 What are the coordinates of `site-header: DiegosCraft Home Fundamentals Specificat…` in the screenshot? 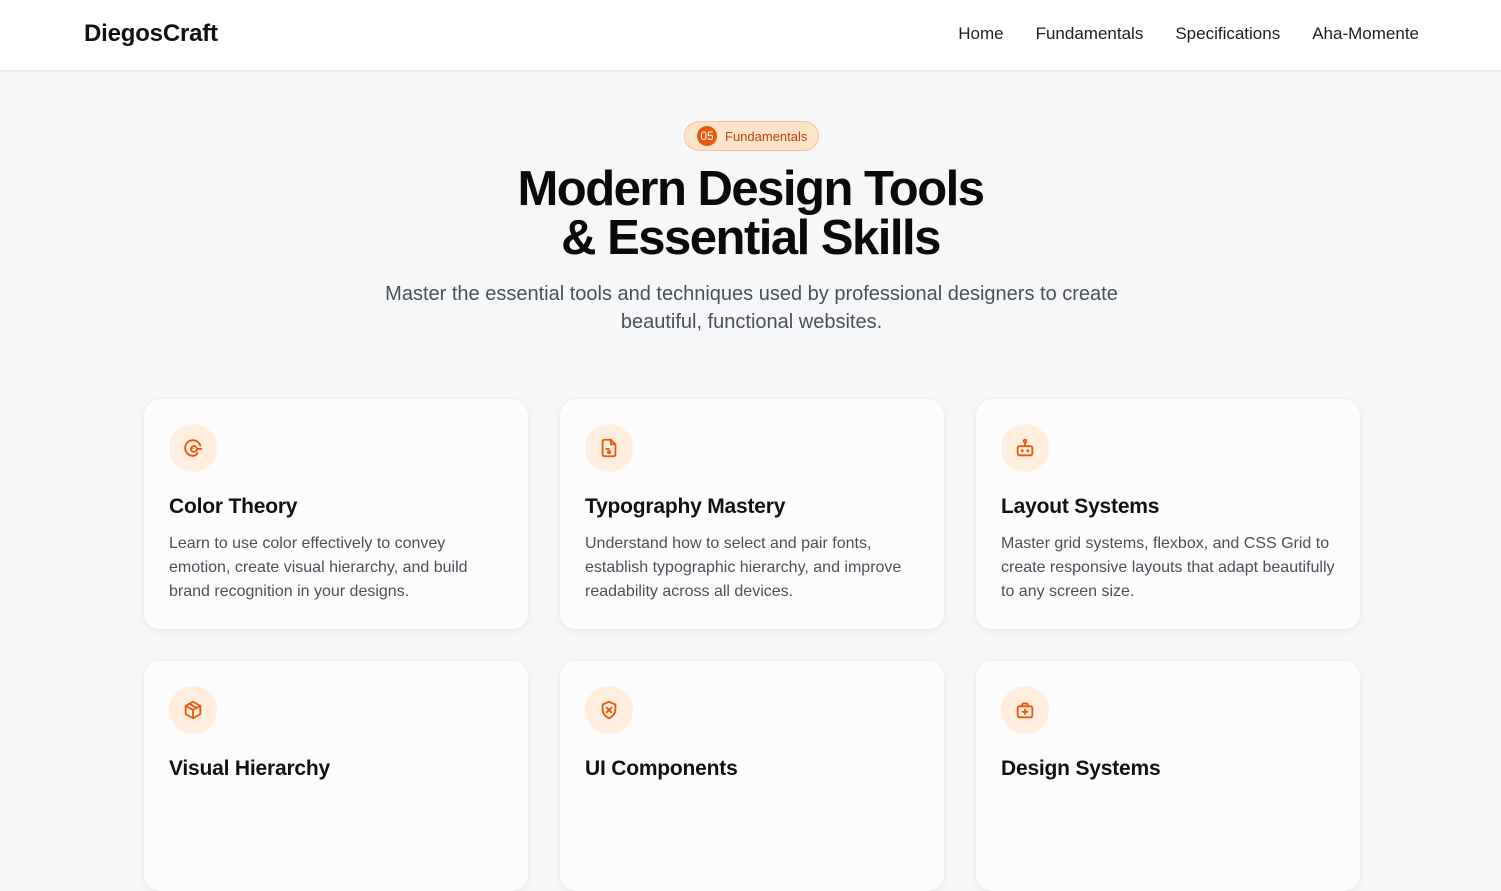 It's located at (750, 35).